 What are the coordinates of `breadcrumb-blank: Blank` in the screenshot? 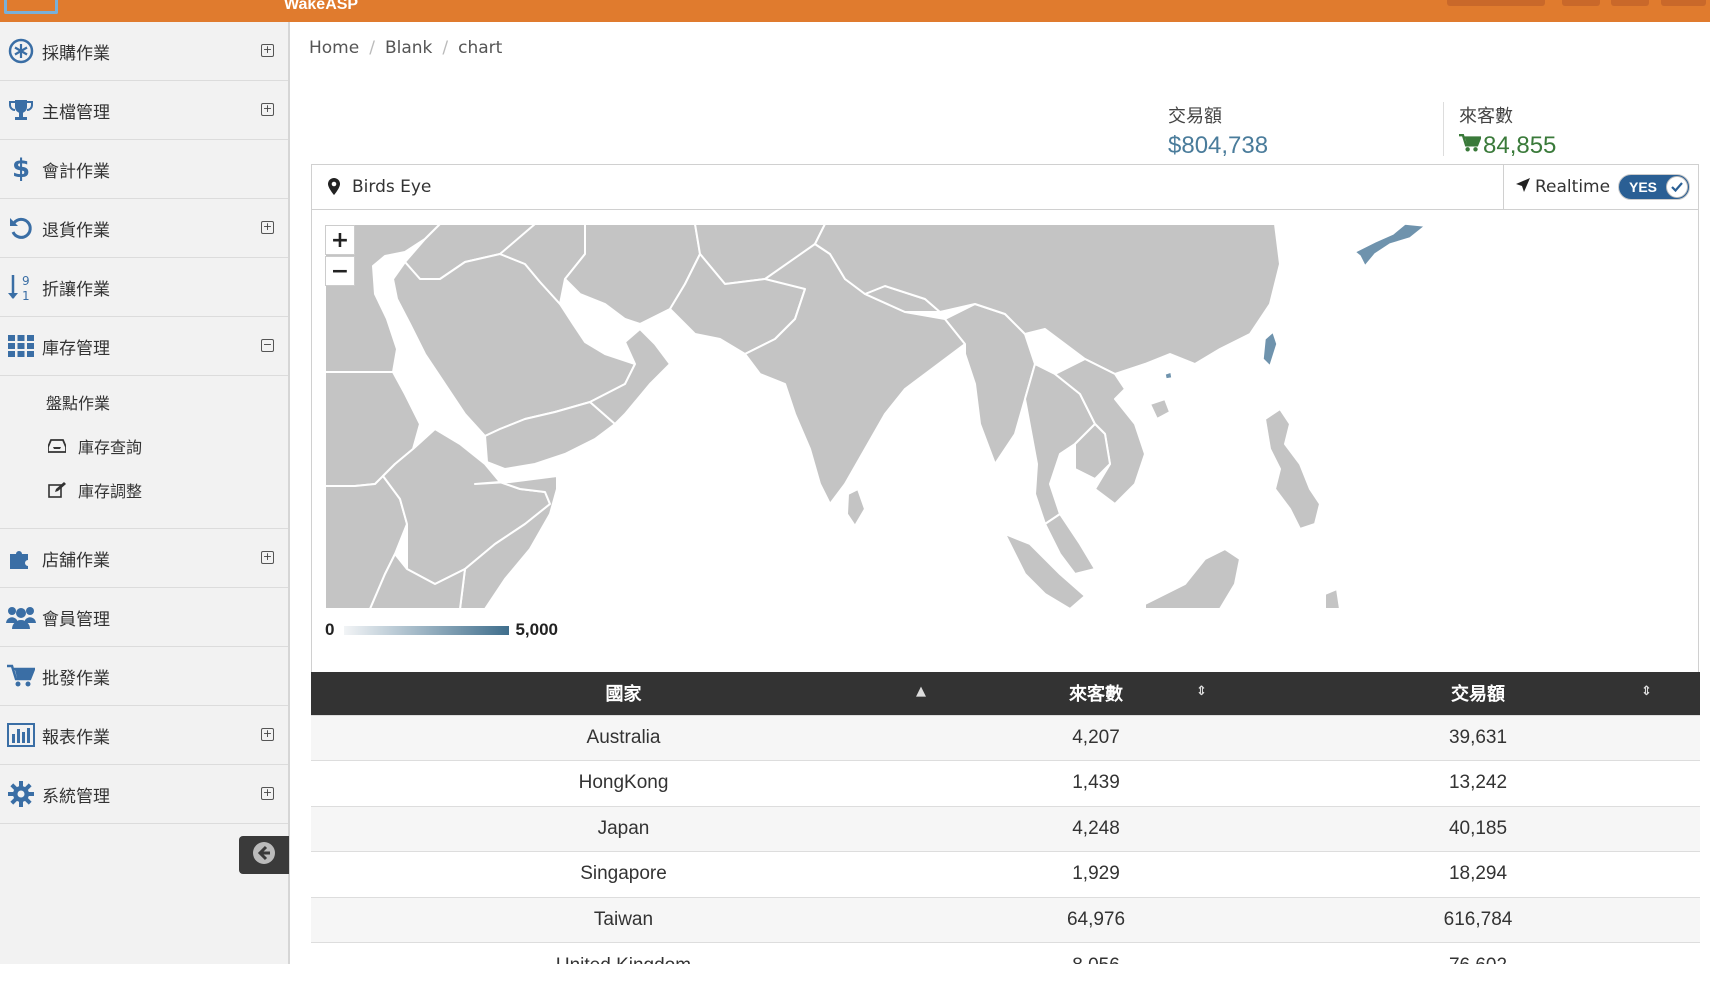 It's located at (408, 48).